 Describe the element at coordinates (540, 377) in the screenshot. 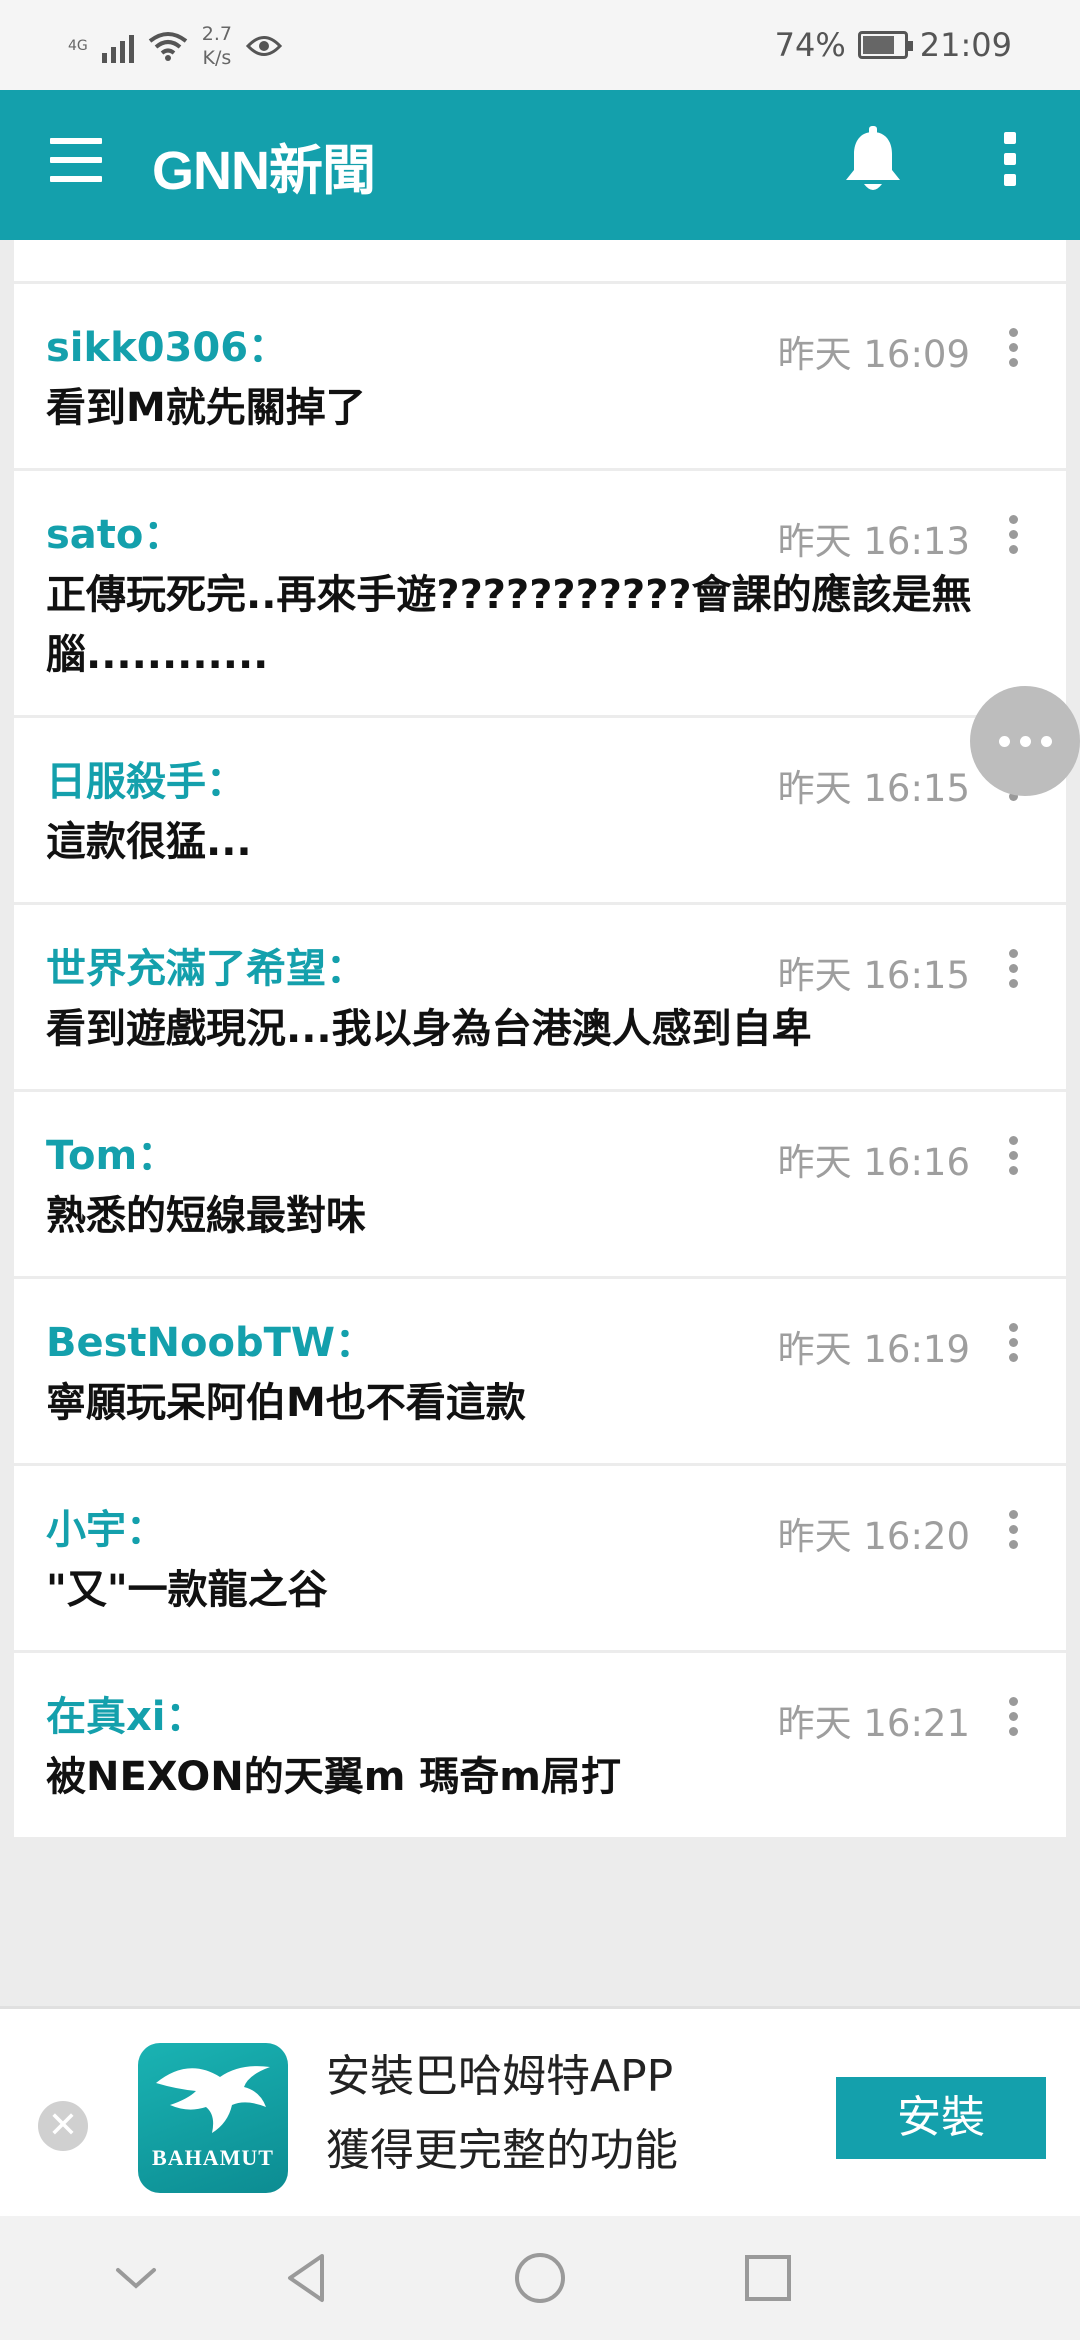

I see `comment-item: sikk0306： 昨天 16:09 看到M就先關掉了` at that location.